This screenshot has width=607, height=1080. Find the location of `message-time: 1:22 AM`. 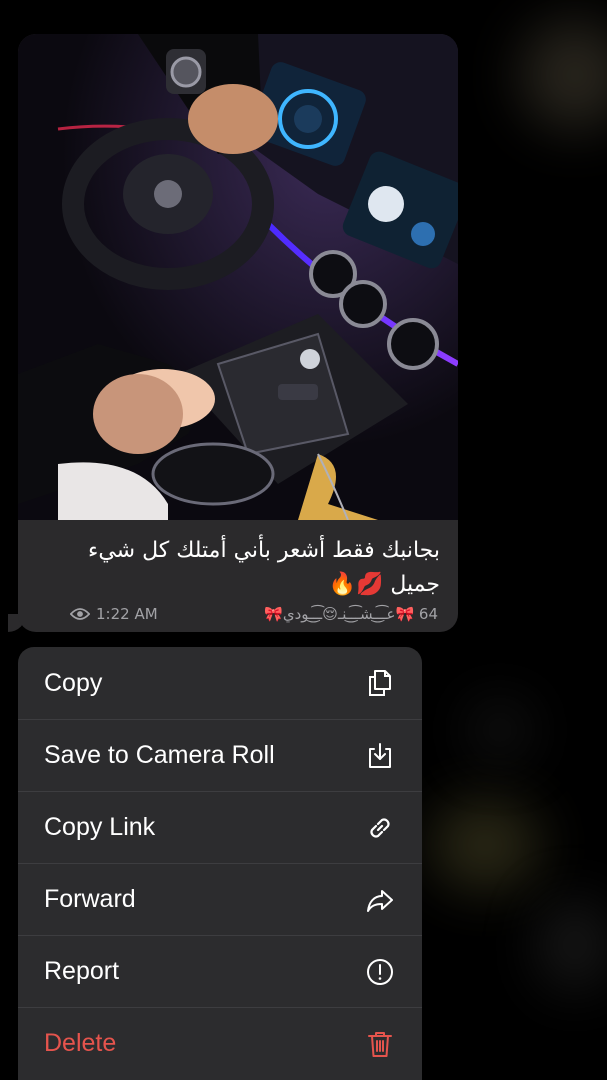

message-time: 1:22 AM is located at coordinates (127, 614).